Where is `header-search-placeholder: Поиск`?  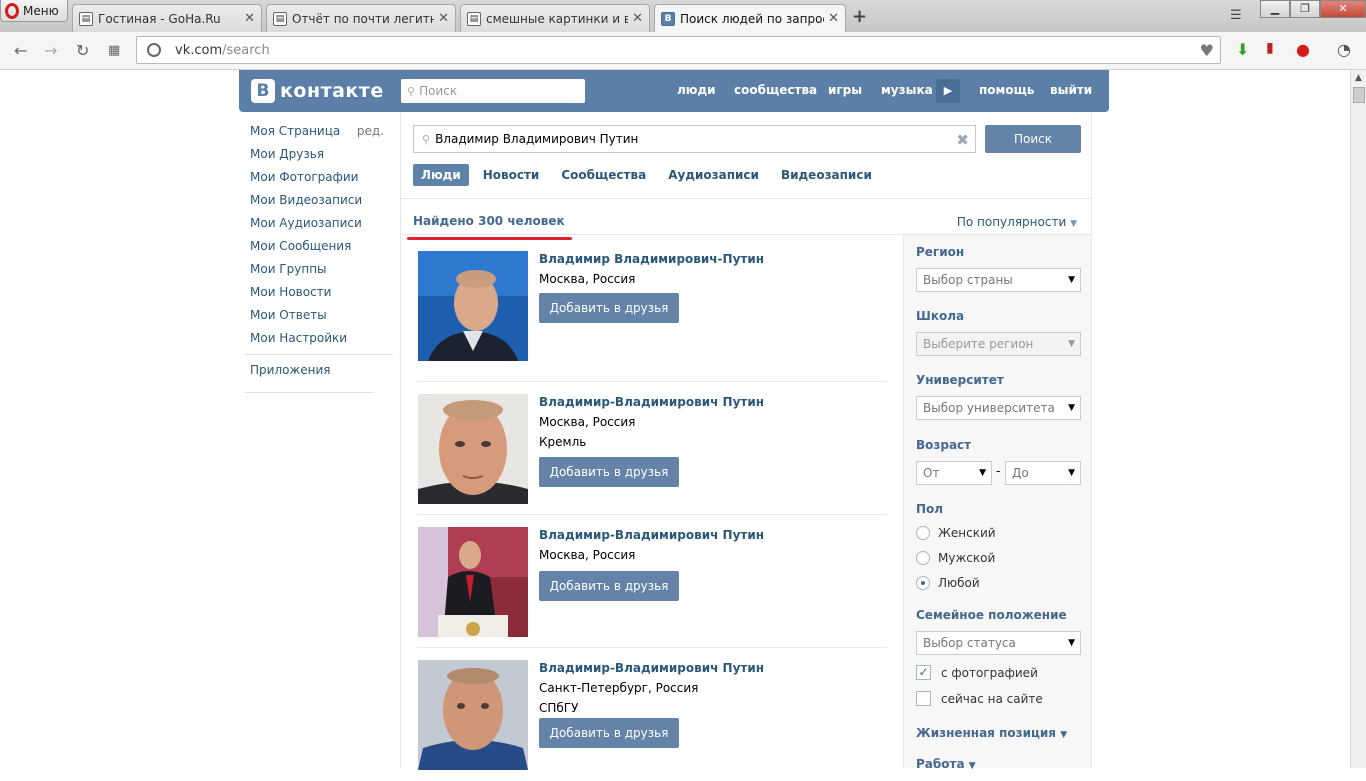
header-search-placeholder: Поиск is located at coordinates (438, 91).